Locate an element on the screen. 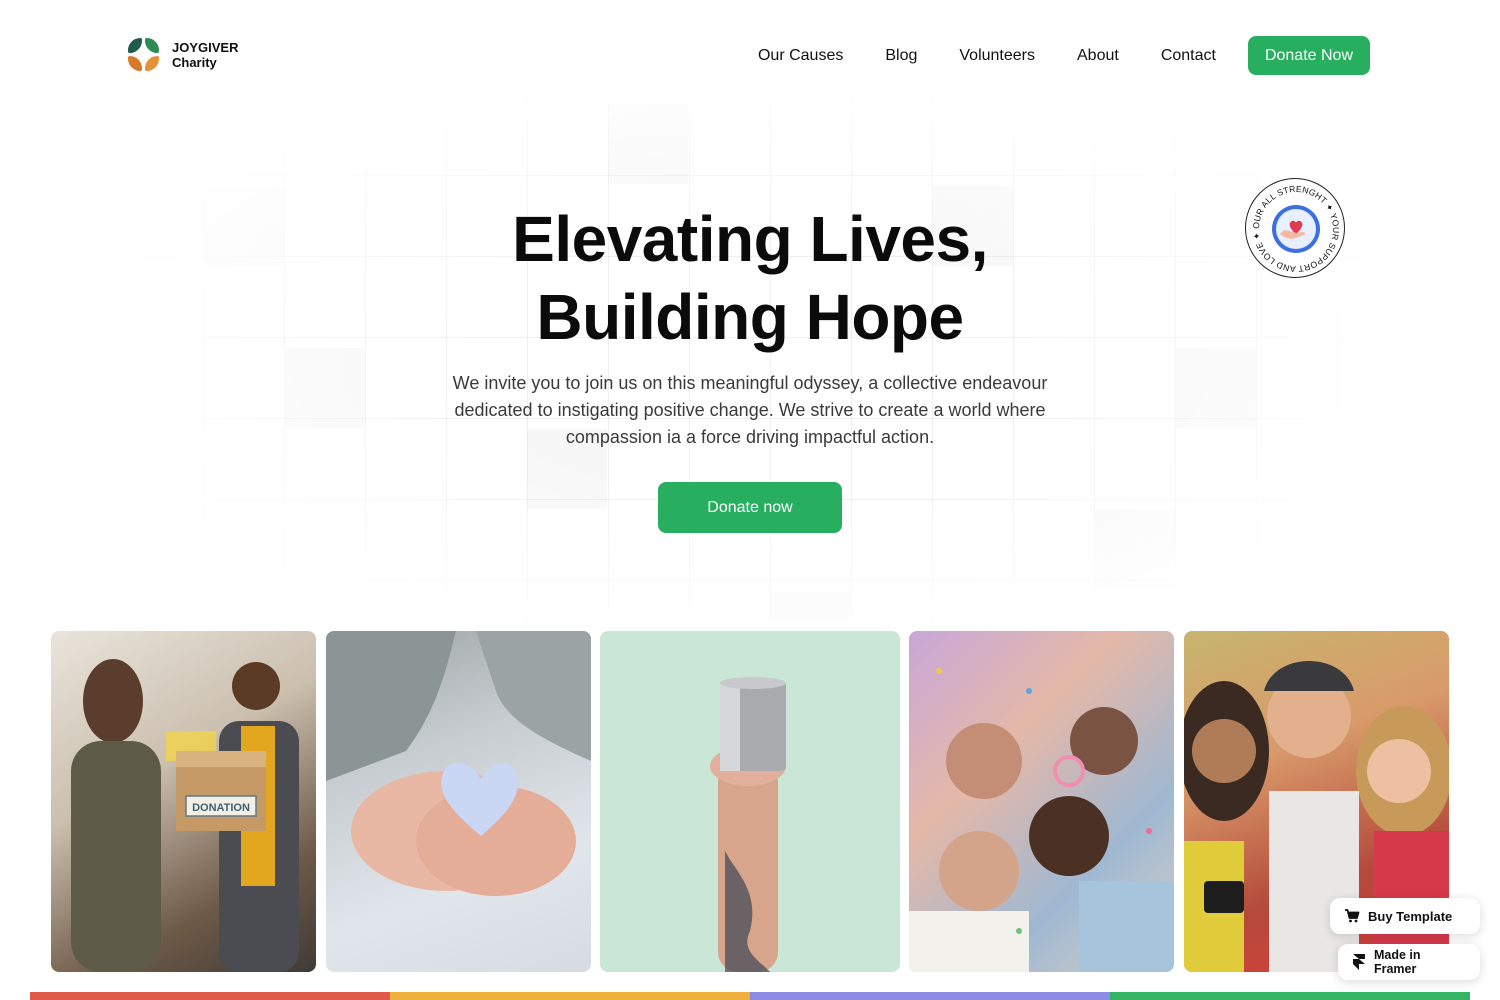 The width and height of the screenshot is (1500, 1000). brand-name: JOYGIVER Charity is located at coordinates (205, 55).